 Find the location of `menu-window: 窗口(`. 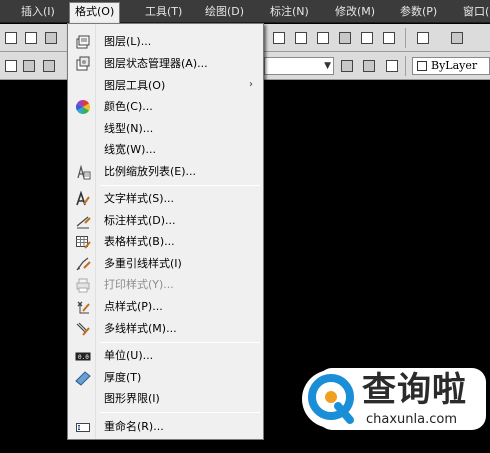

menu-window: 窗口( is located at coordinates (474, 12).